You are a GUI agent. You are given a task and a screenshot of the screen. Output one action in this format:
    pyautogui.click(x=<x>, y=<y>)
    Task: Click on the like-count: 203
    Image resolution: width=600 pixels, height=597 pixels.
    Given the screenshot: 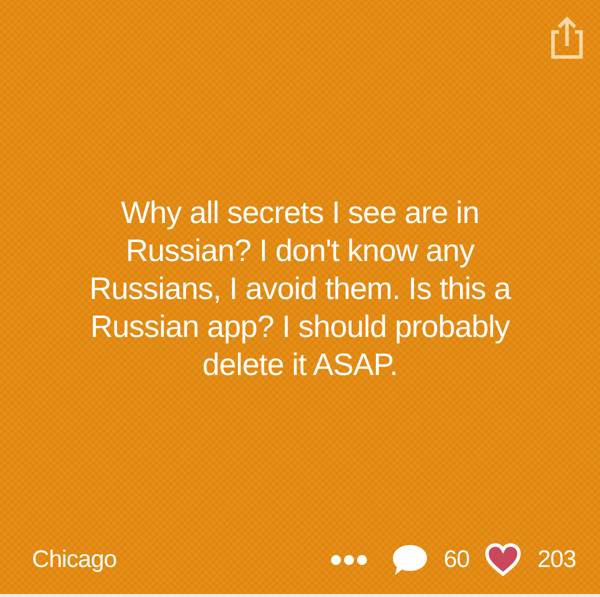 What is the action you would take?
    pyautogui.click(x=556, y=560)
    